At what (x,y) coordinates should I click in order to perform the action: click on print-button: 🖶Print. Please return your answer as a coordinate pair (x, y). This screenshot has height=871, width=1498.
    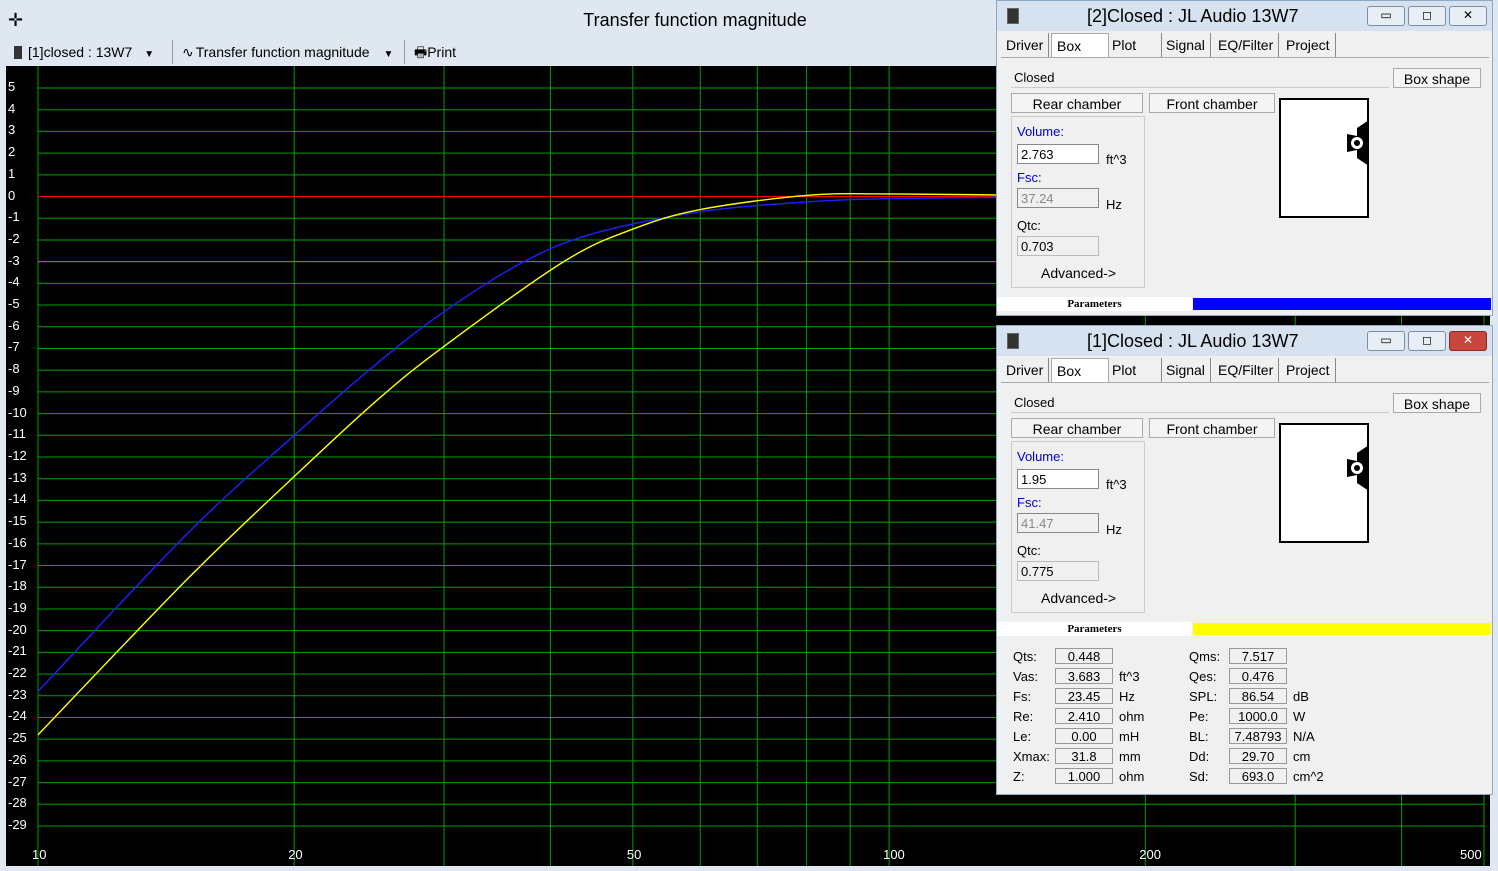
    Looking at the image, I should click on (435, 52).